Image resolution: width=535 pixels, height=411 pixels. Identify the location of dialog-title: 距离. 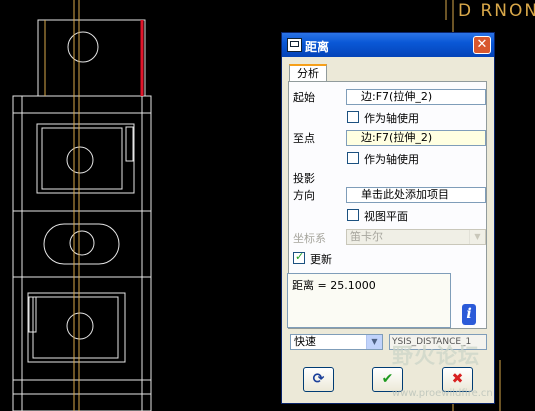
(317, 47).